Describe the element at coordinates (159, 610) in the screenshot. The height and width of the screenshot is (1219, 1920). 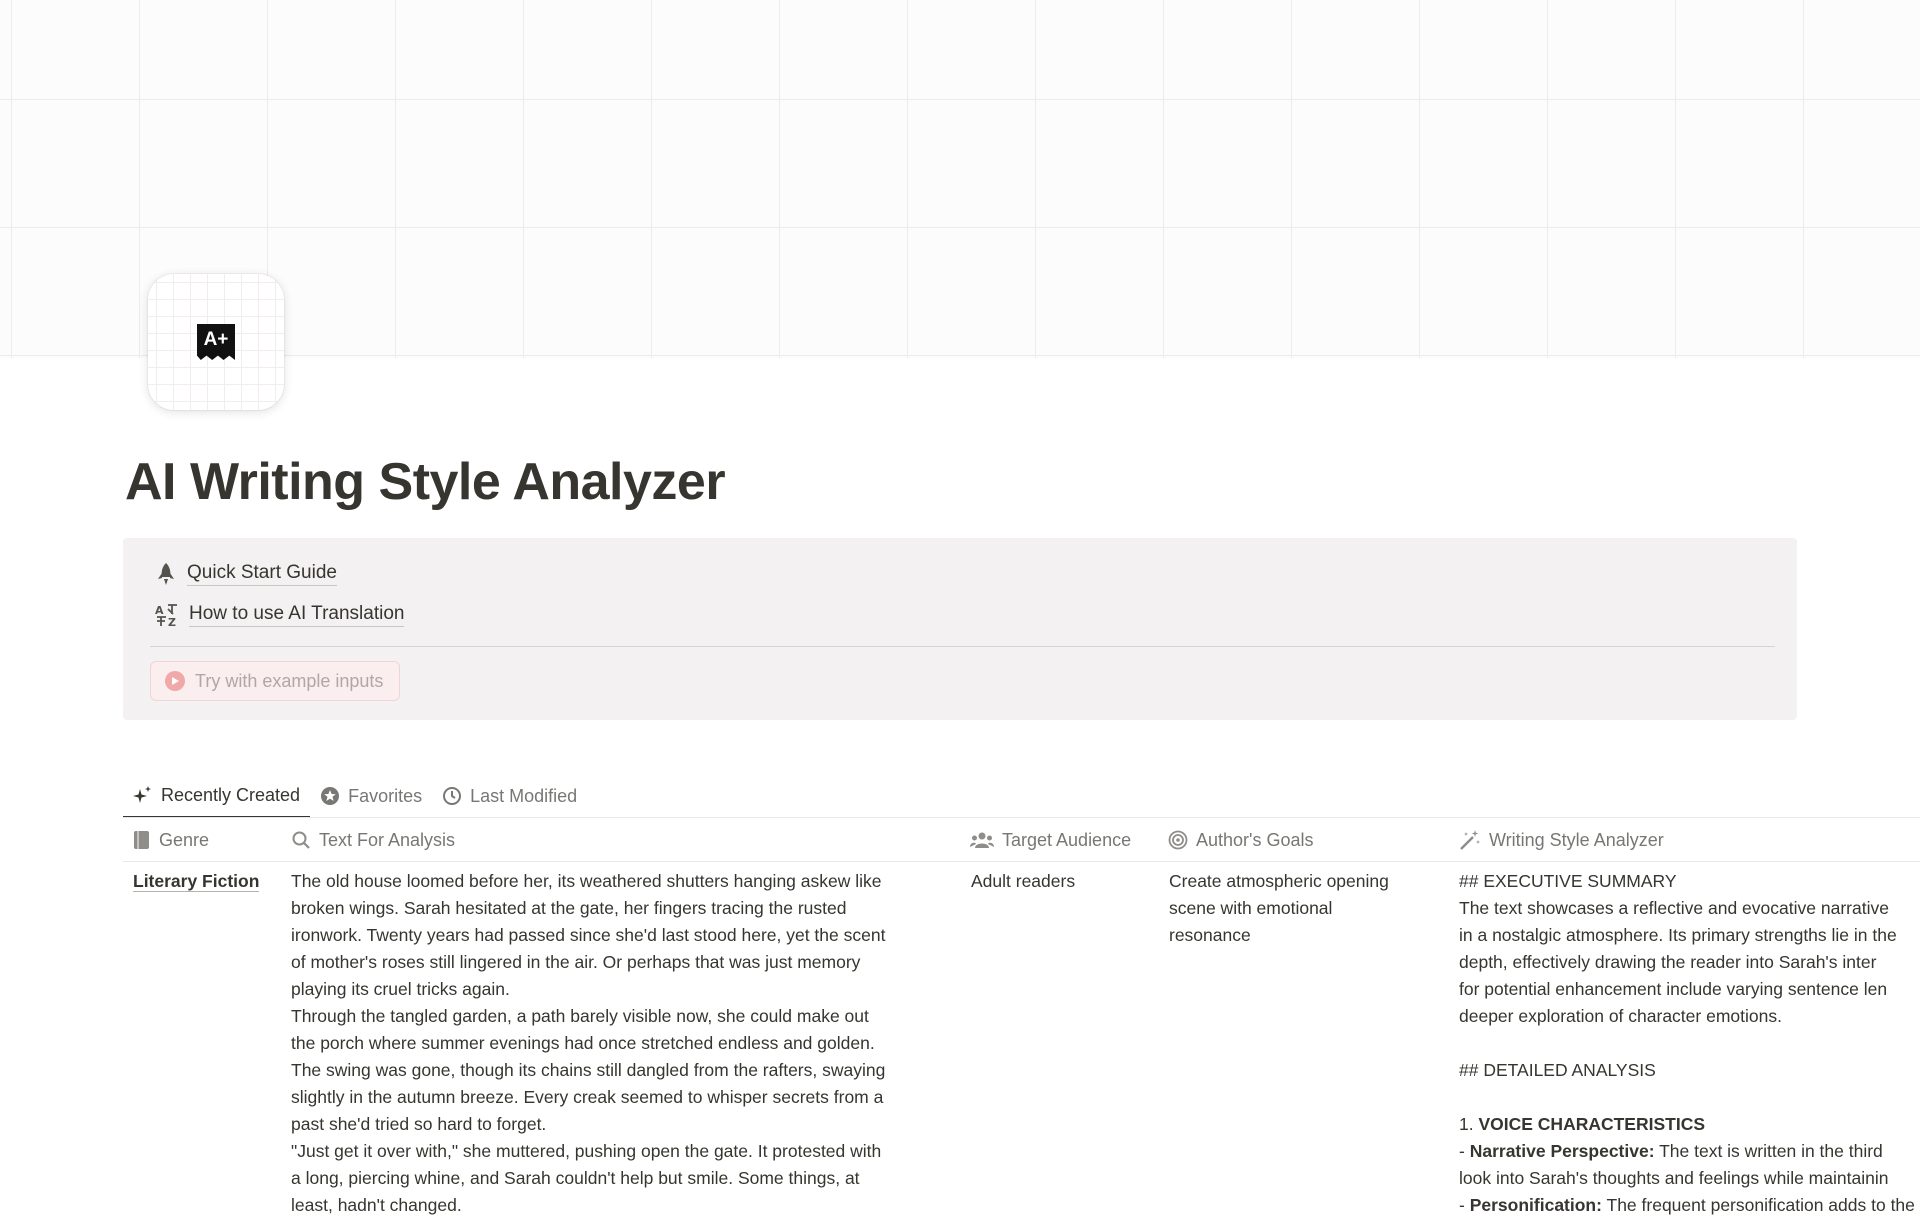
I see `svg-text: A` at that location.